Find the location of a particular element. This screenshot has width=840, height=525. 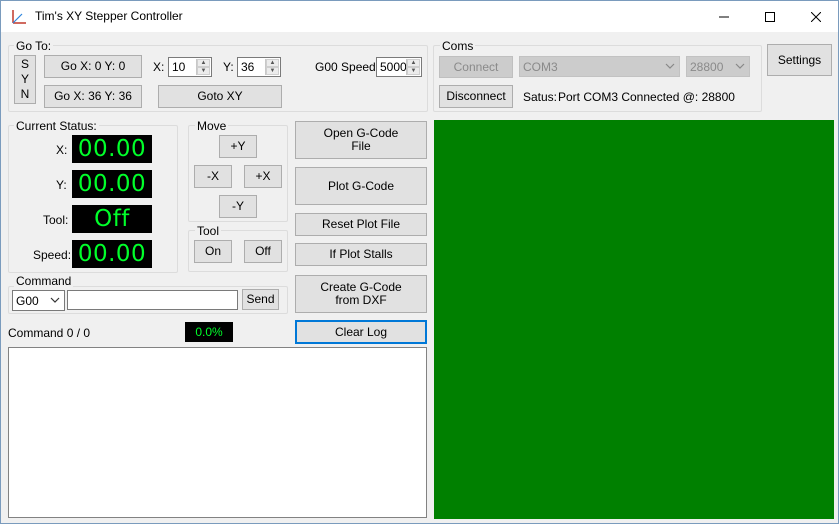

status-tool-label: Tool: is located at coordinates (56, 220).